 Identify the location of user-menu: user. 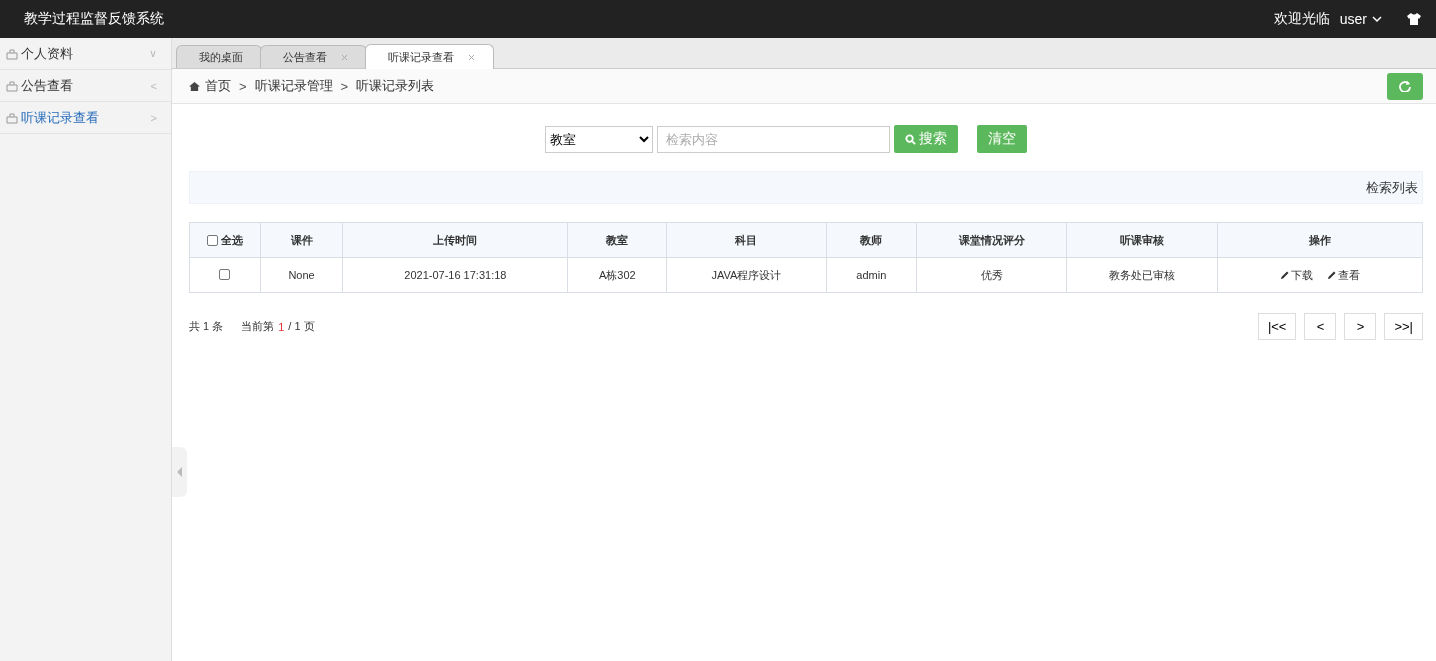
(1360, 19).